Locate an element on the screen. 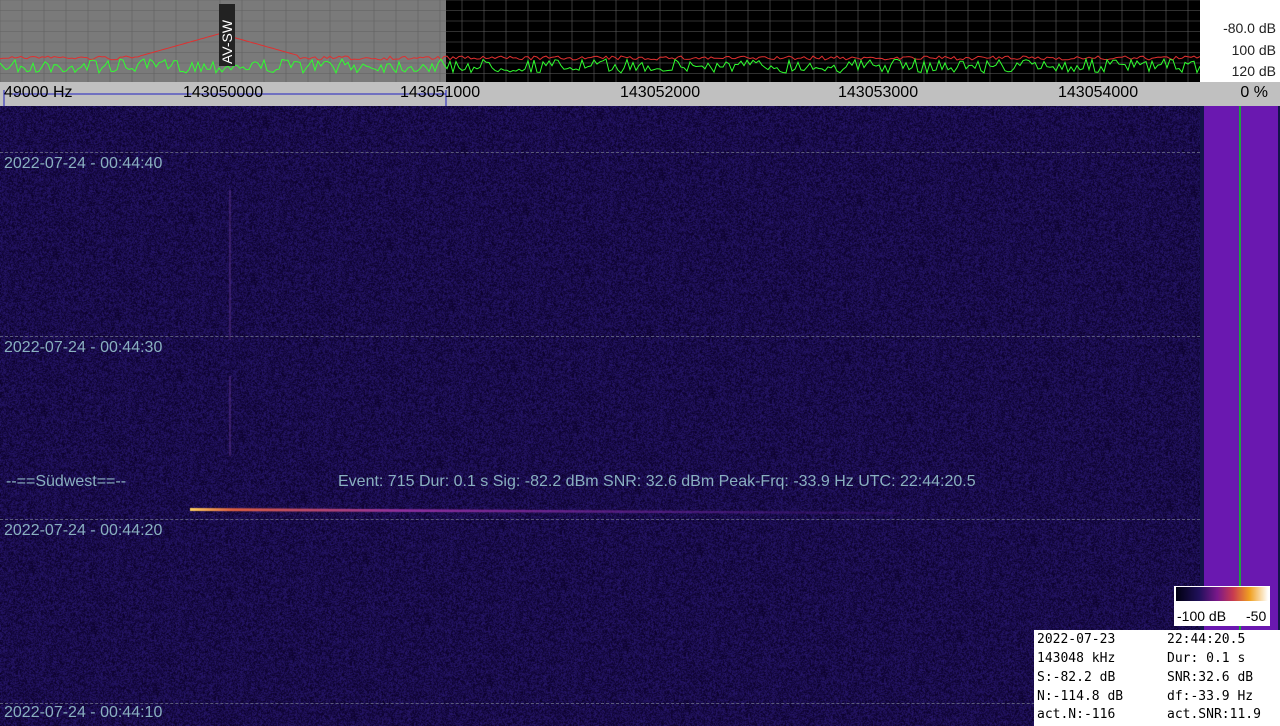 This screenshot has width=1280, height=726. marker-label: AV-SW is located at coordinates (227, 41).